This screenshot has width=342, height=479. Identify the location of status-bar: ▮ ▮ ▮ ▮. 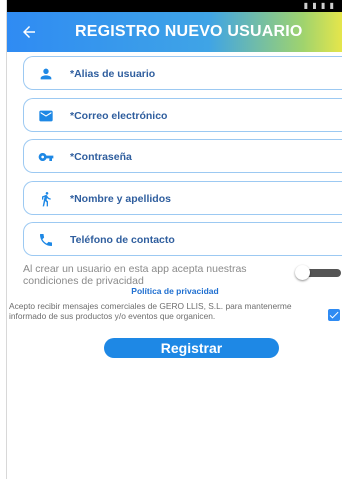
(174, 6).